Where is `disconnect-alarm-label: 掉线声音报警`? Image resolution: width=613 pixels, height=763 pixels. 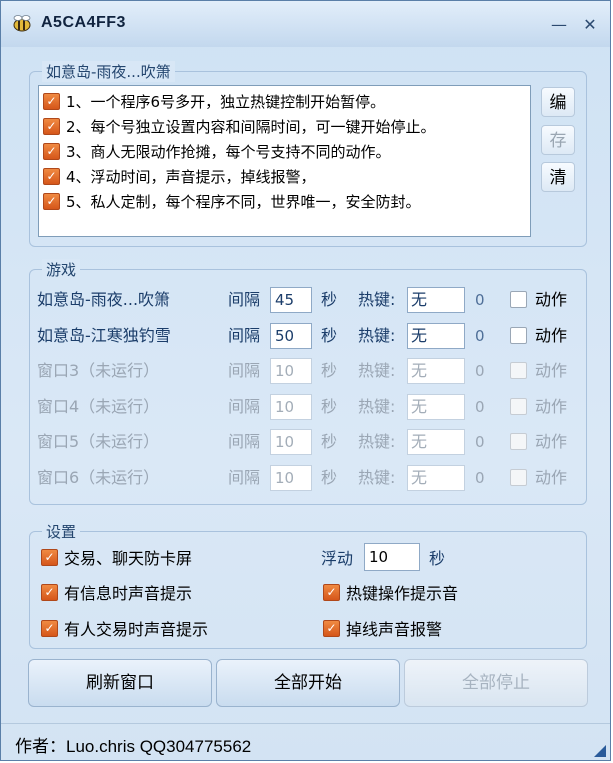 disconnect-alarm-label: 掉线声音报警 is located at coordinates (394, 629).